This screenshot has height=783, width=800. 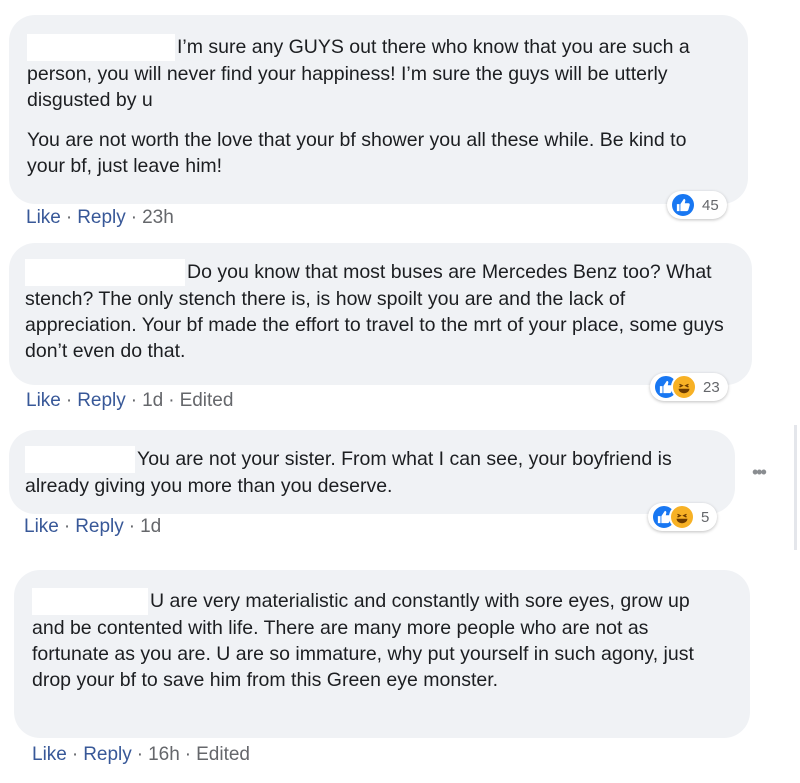 What do you see at coordinates (158, 217) in the screenshot?
I see `timestamp: 23h` at bounding box center [158, 217].